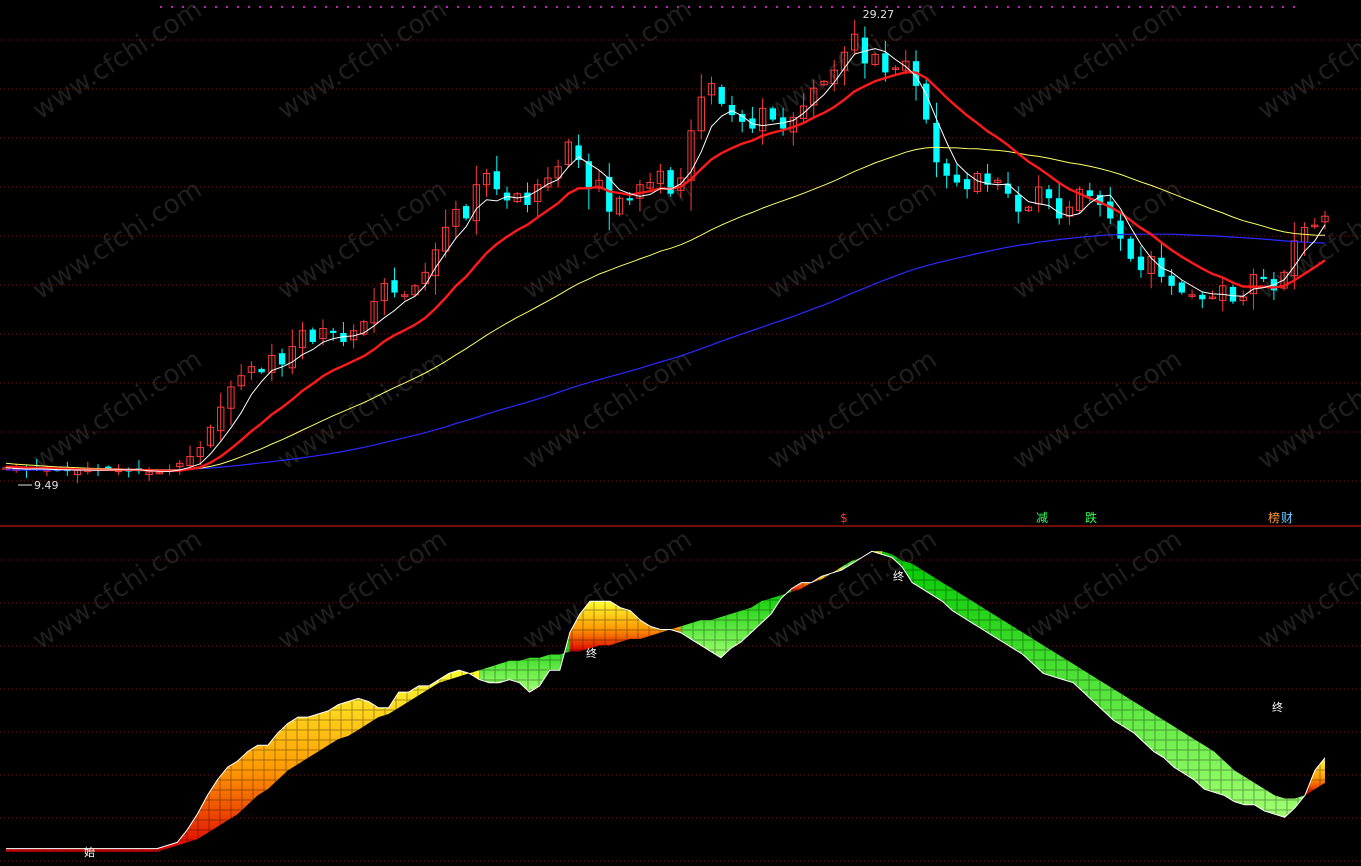 Image resolution: width=1361 pixels, height=866 pixels. What do you see at coordinates (1287, 518) in the screenshot?
I see `signal-cai: 财` at bounding box center [1287, 518].